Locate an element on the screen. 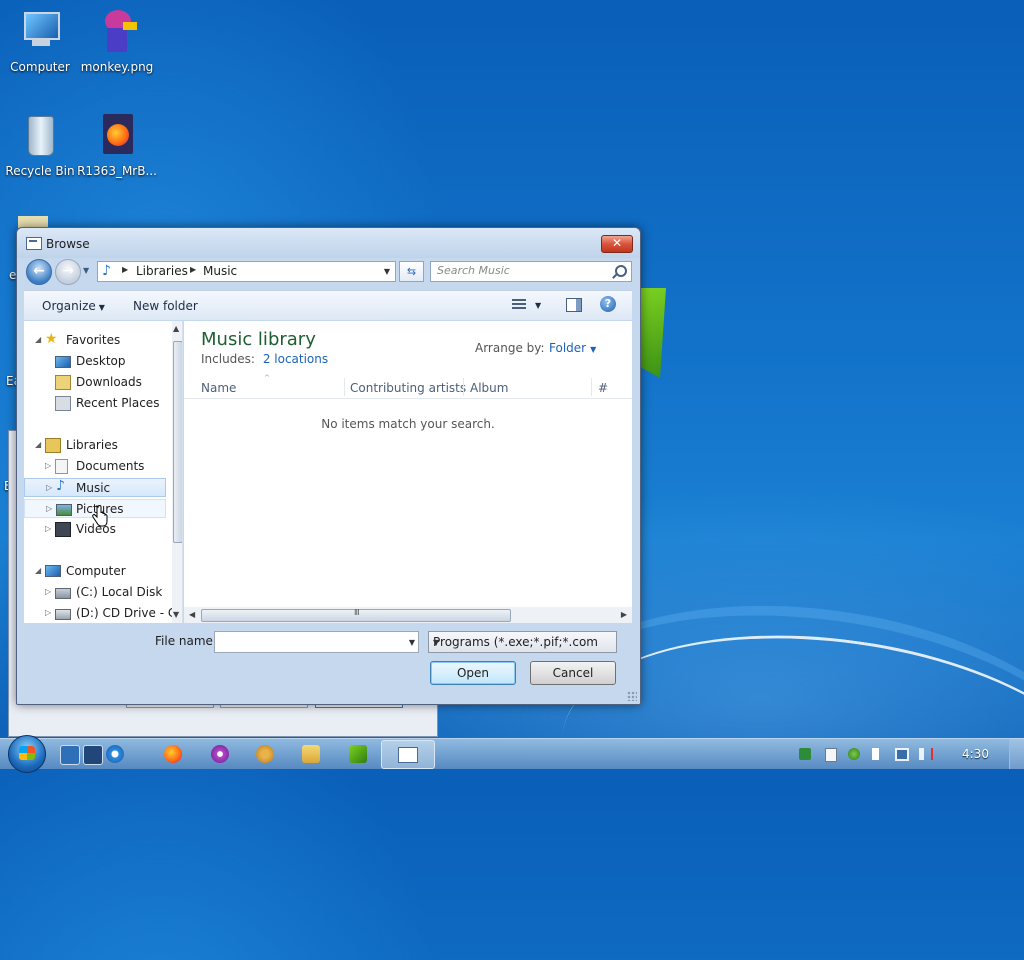 The width and height of the screenshot is (1024, 960). app-icon-gear is located at coordinates (265, 754).